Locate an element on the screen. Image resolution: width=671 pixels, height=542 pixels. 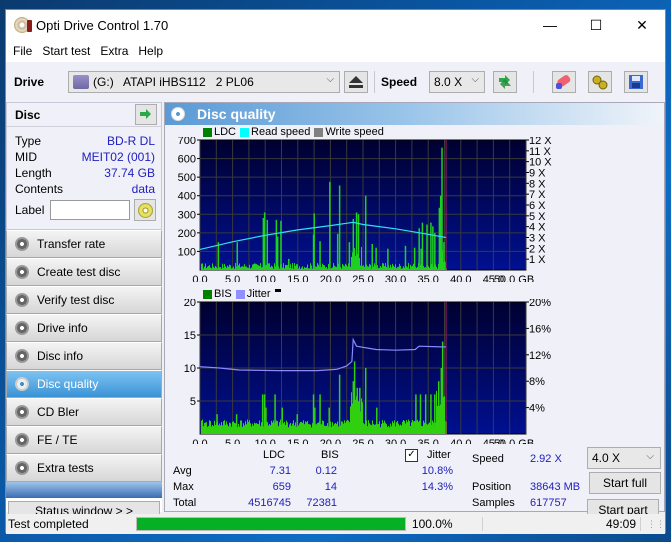
y-right-tick-label: 12 X is located at coordinates (540, 142).